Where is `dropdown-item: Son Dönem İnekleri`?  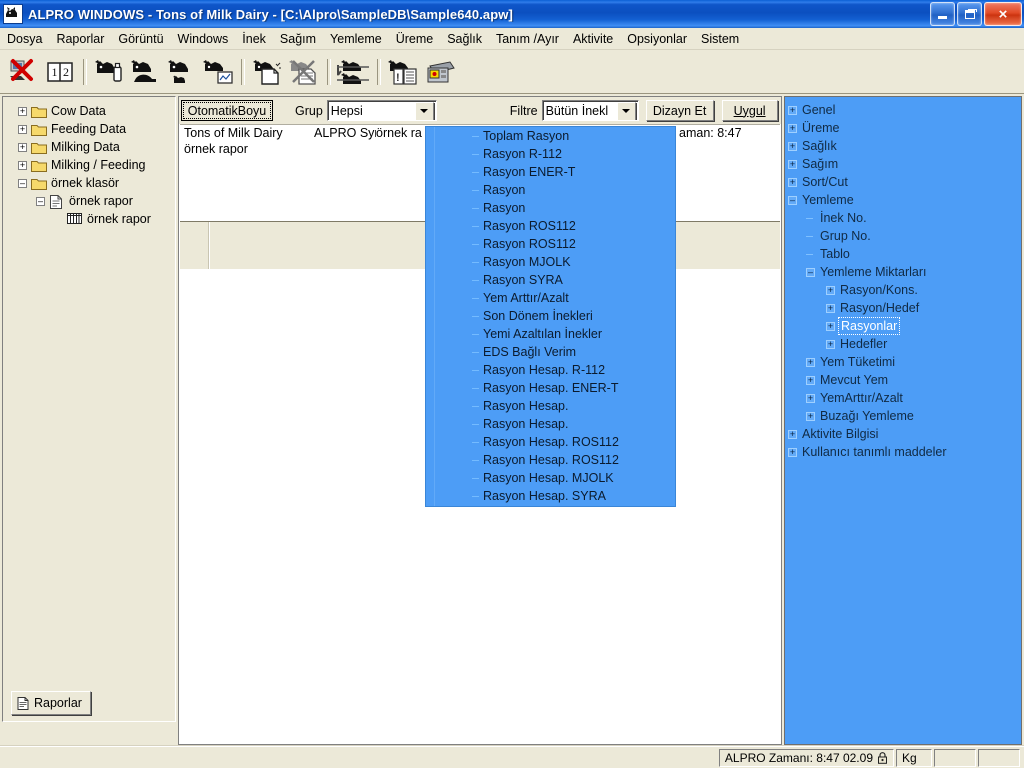 dropdown-item: Son Dönem İnekleri is located at coordinates (550, 316).